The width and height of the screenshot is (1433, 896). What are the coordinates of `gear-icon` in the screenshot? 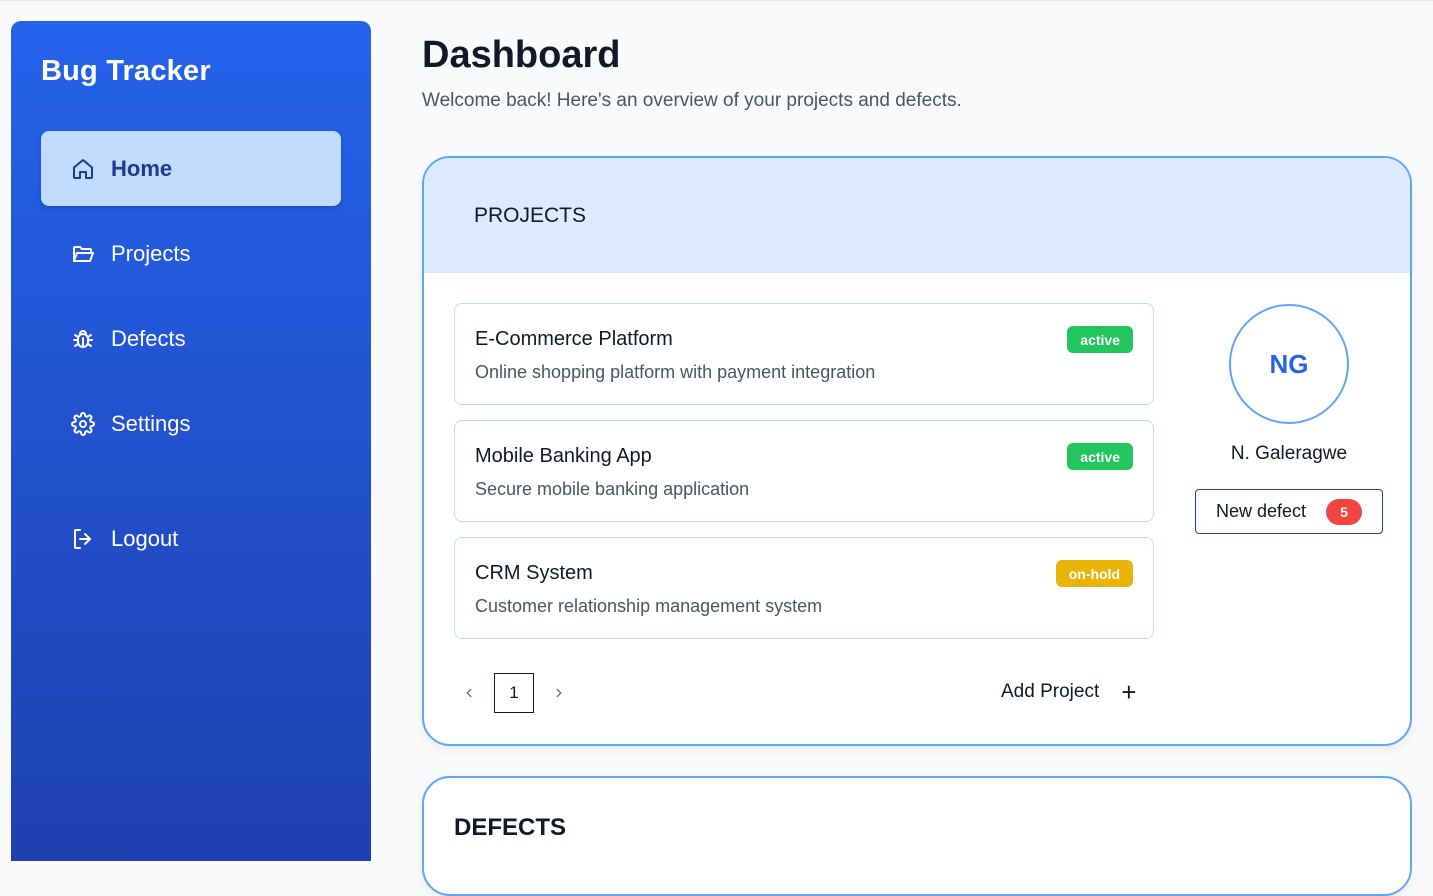 It's located at (83, 423).